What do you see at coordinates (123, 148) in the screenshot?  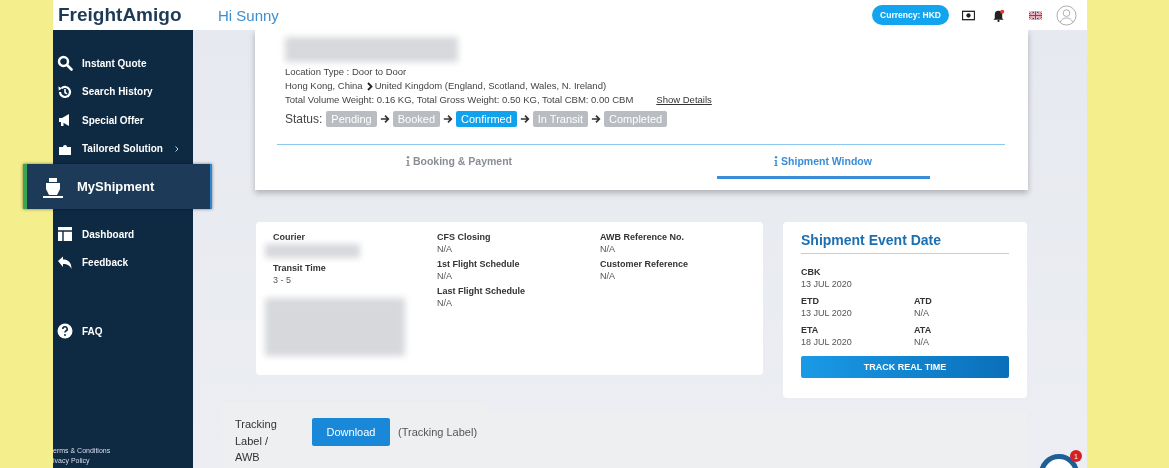 I see `sidebar-item: Tailored Solution` at bounding box center [123, 148].